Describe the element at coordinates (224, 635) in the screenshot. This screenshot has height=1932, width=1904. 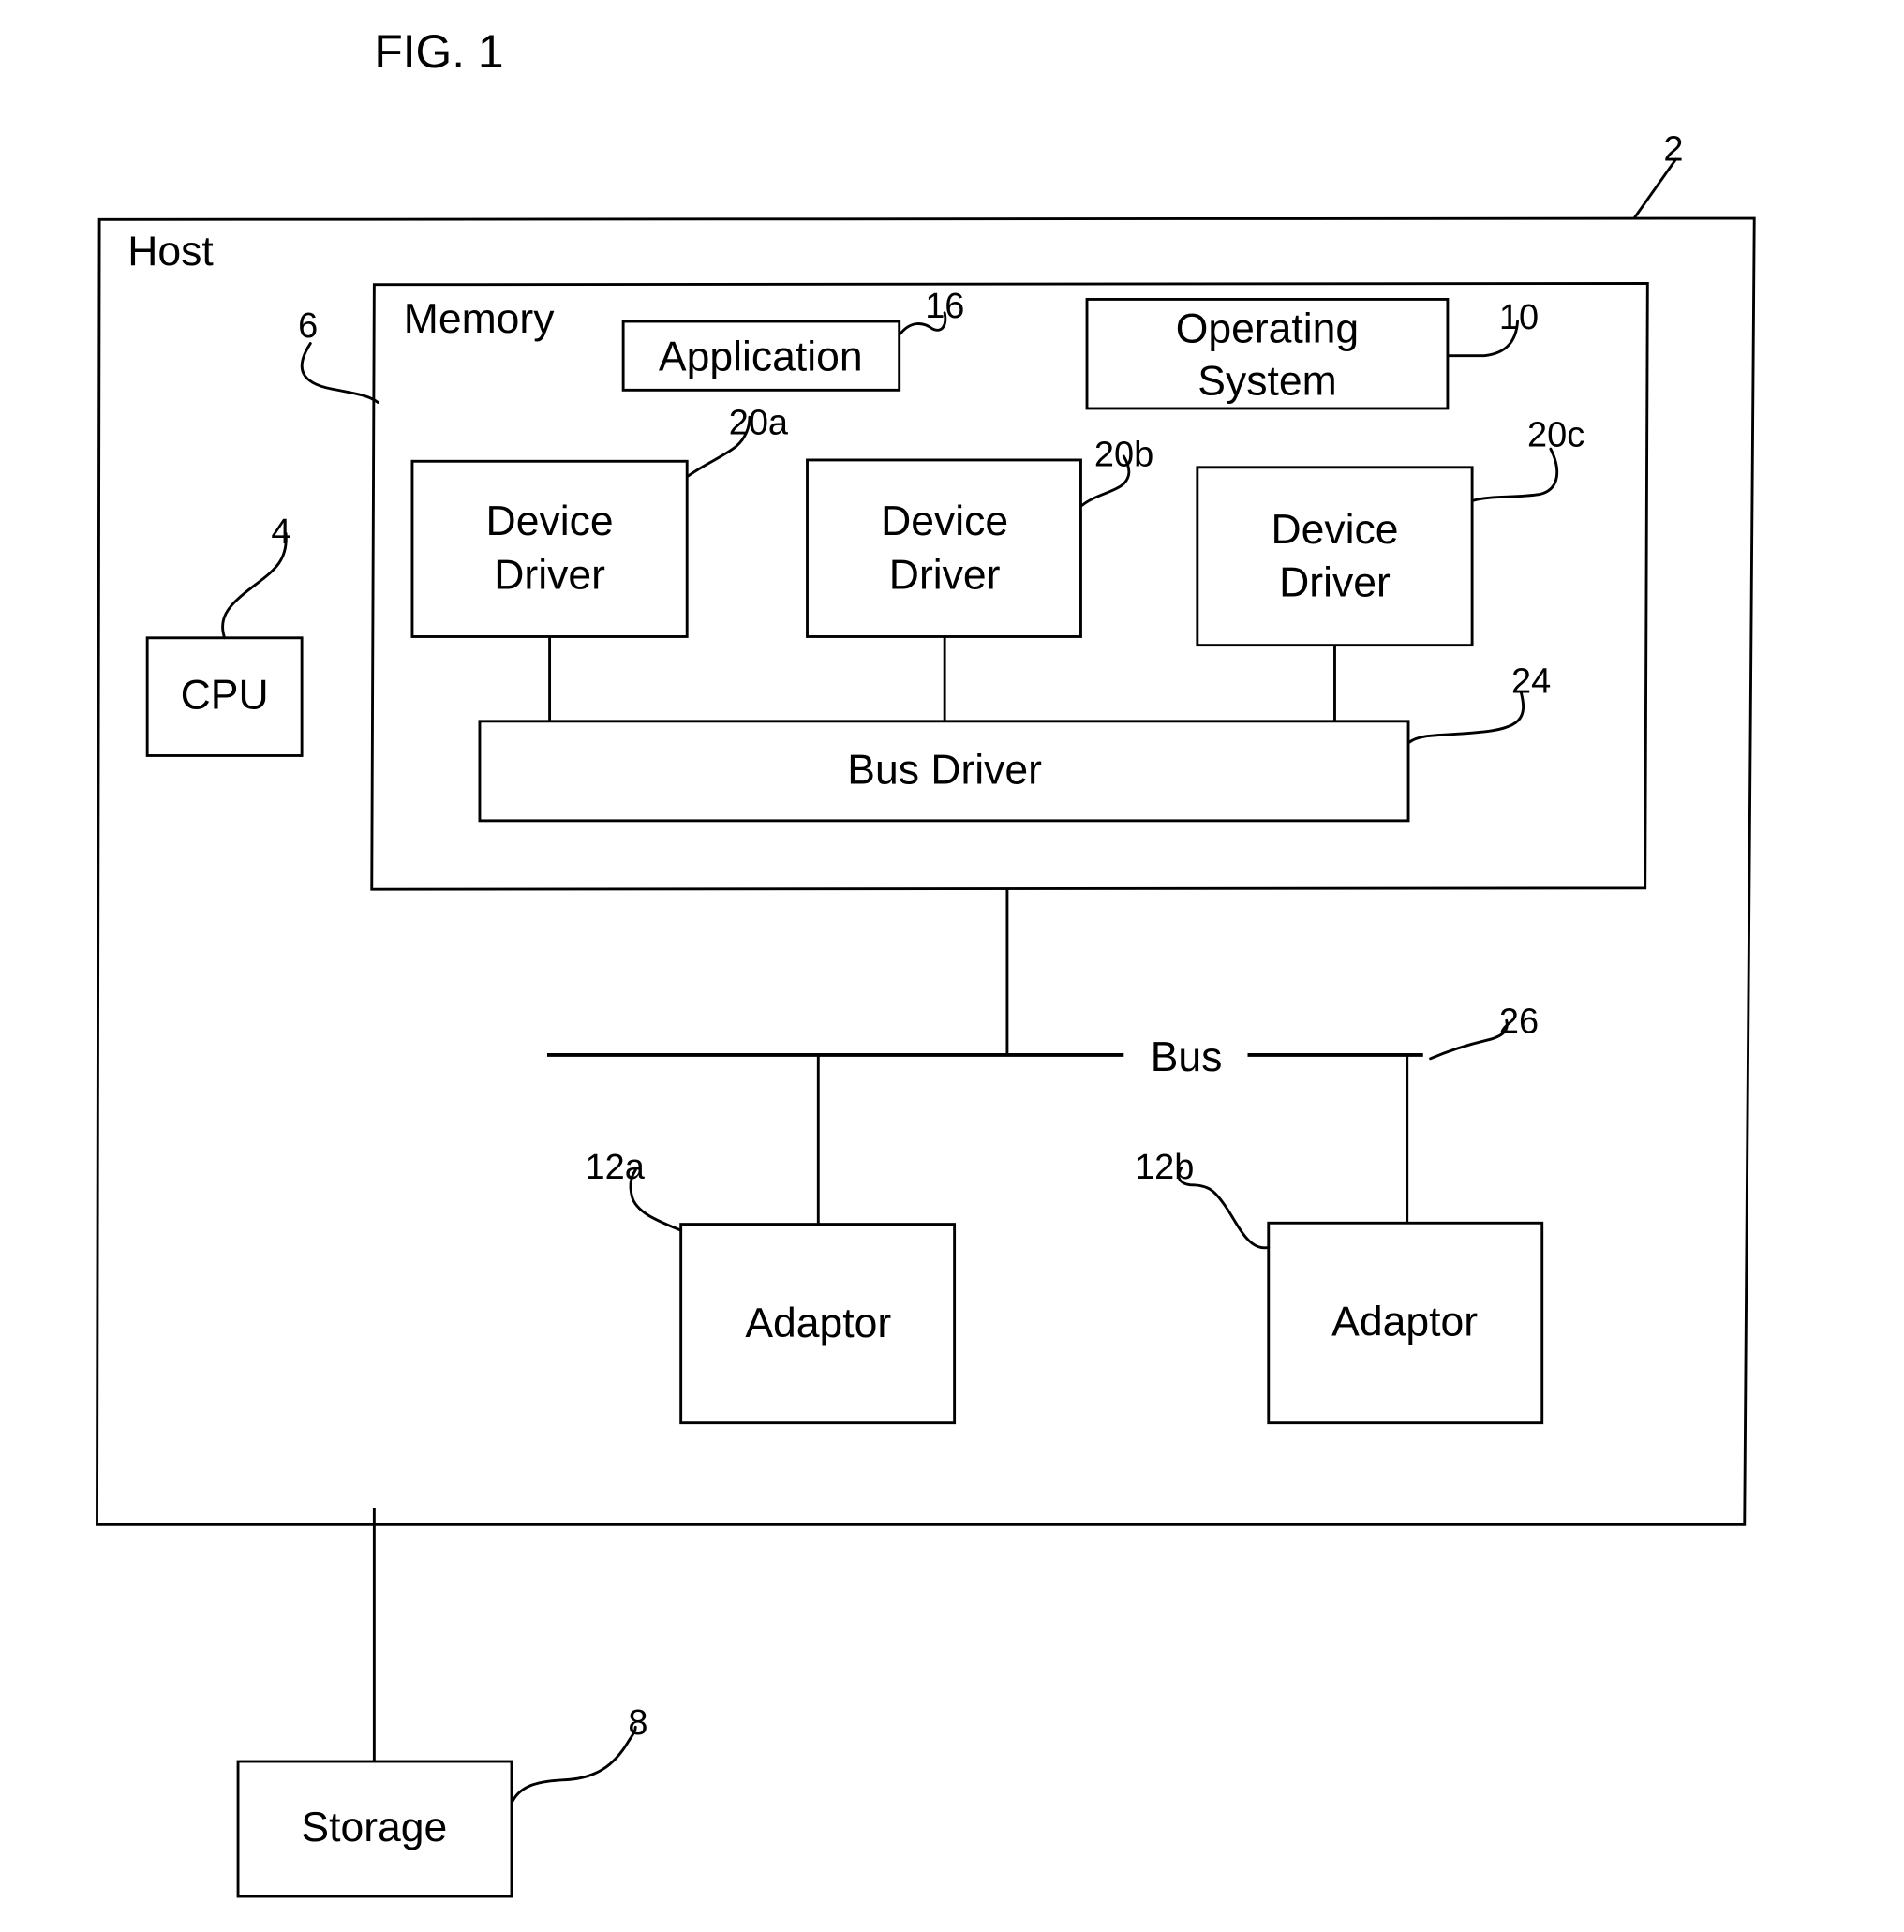
I see `cpu-block: CPU 4` at that location.